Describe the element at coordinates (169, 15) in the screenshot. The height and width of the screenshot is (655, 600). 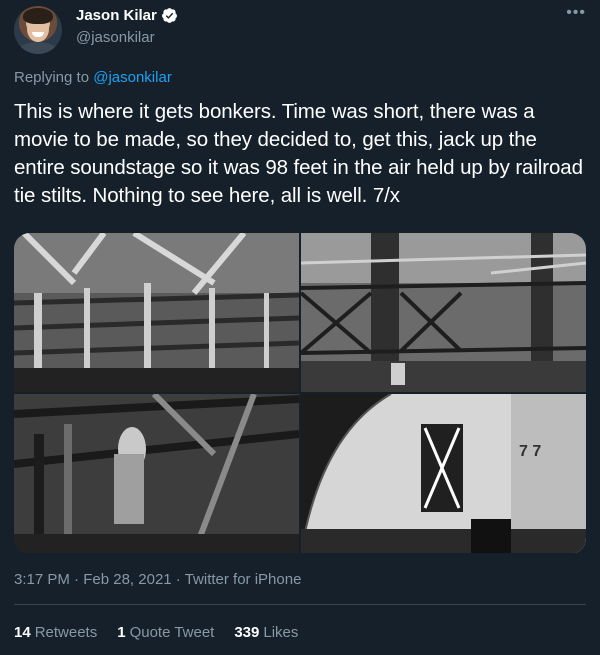
I see `verified-badge-icon` at that location.